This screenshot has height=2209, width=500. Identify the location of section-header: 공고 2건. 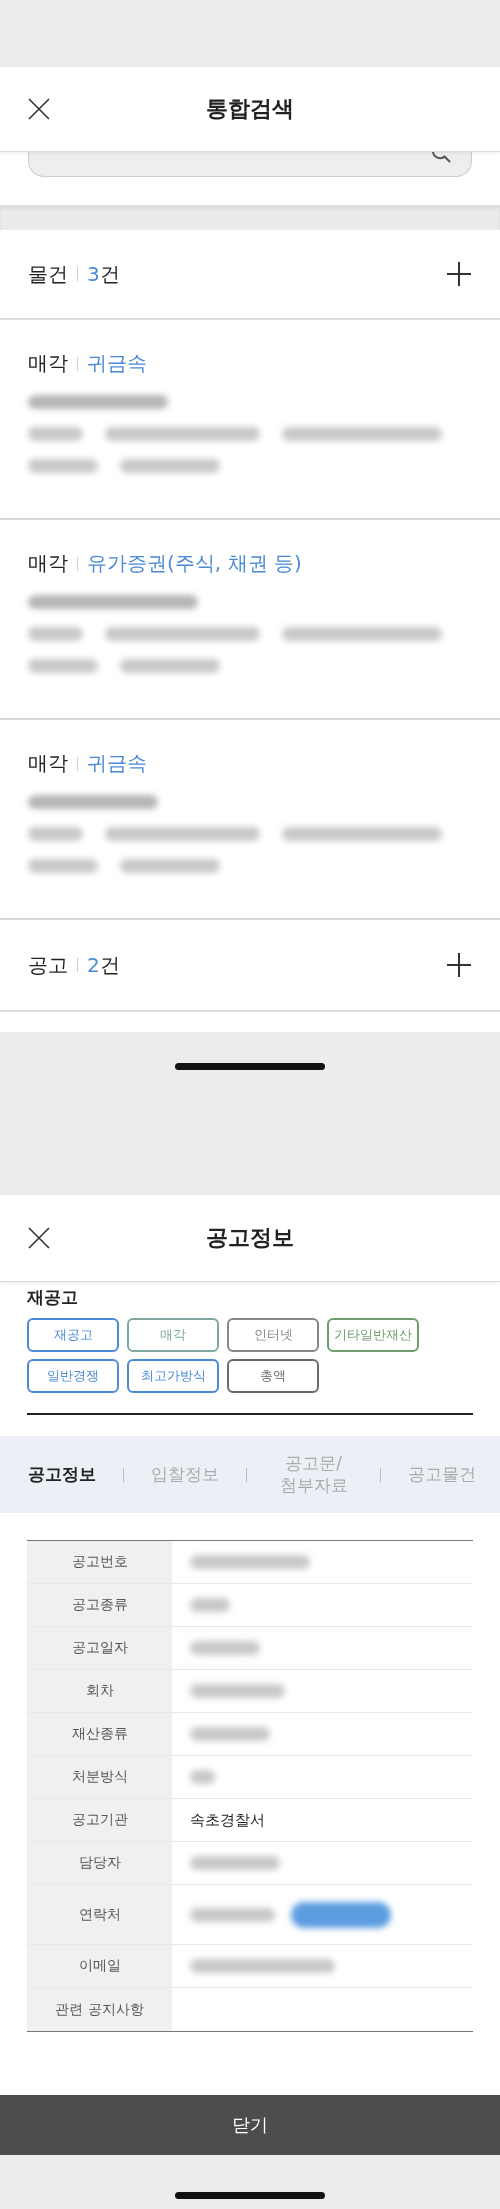
(250, 966).